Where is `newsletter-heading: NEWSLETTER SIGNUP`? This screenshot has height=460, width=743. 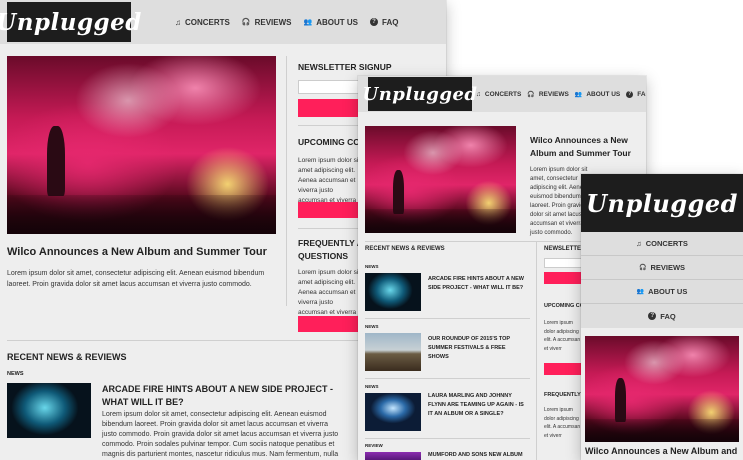 newsletter-heading: NEWSLETTER SIGNUP is located at coordinates (345, 67).